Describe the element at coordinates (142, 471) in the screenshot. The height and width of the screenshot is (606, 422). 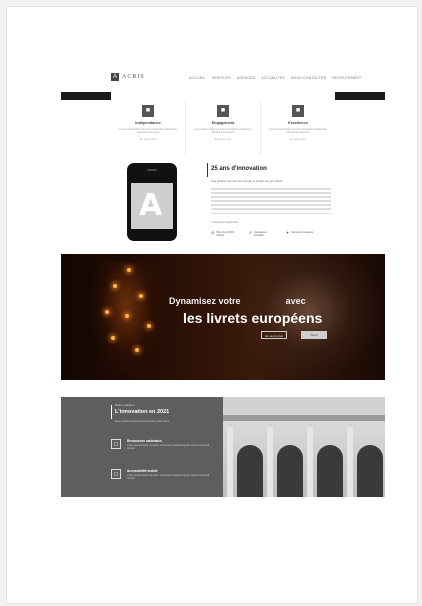
I see `item-title: Accessibilité mobile` at that location.